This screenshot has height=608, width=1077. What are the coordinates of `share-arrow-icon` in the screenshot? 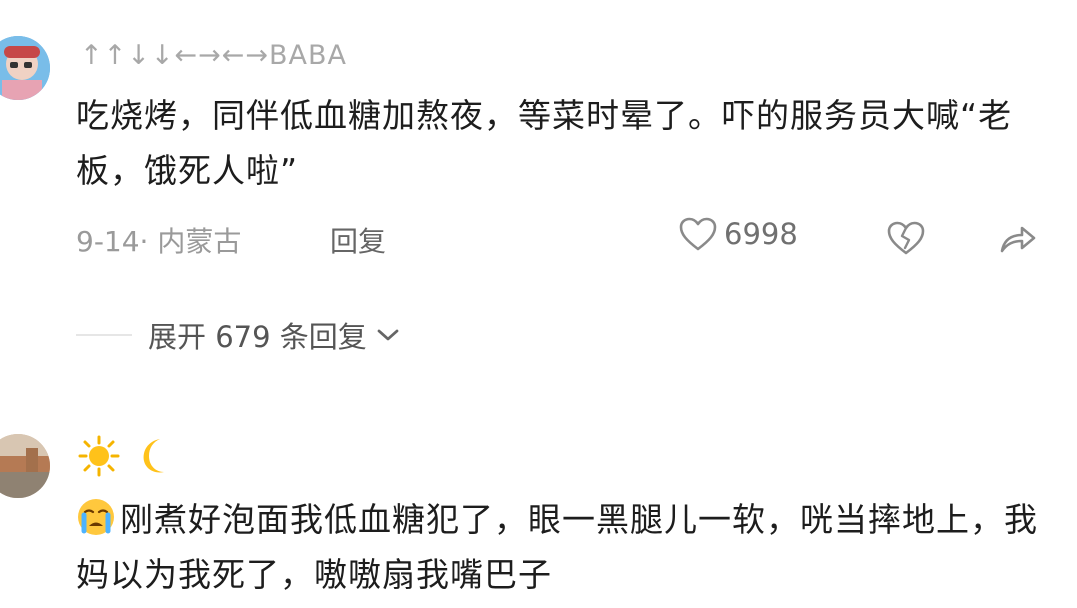 It's located at (1018, 239).